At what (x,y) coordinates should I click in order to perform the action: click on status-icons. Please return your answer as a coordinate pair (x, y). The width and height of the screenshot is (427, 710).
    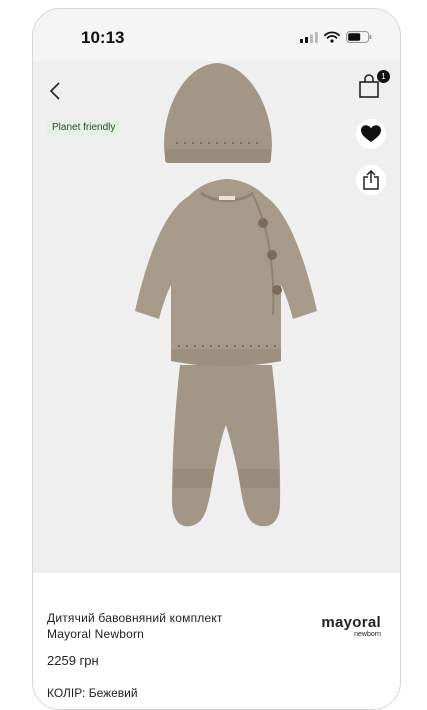
    Looking at the image, I should click on (336, 37).